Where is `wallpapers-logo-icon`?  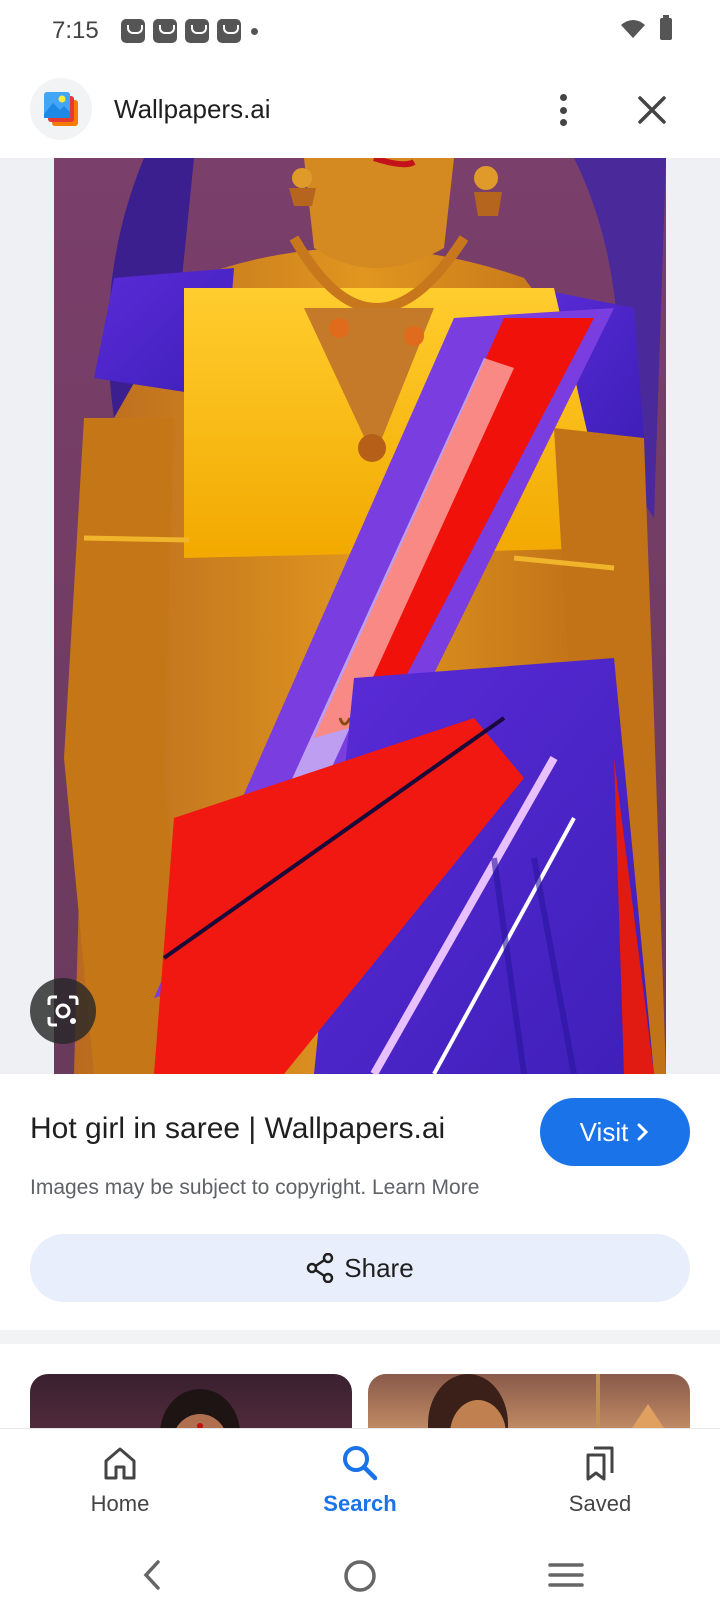 wallpapers-logo-icon is located at coordinates (61, 109).